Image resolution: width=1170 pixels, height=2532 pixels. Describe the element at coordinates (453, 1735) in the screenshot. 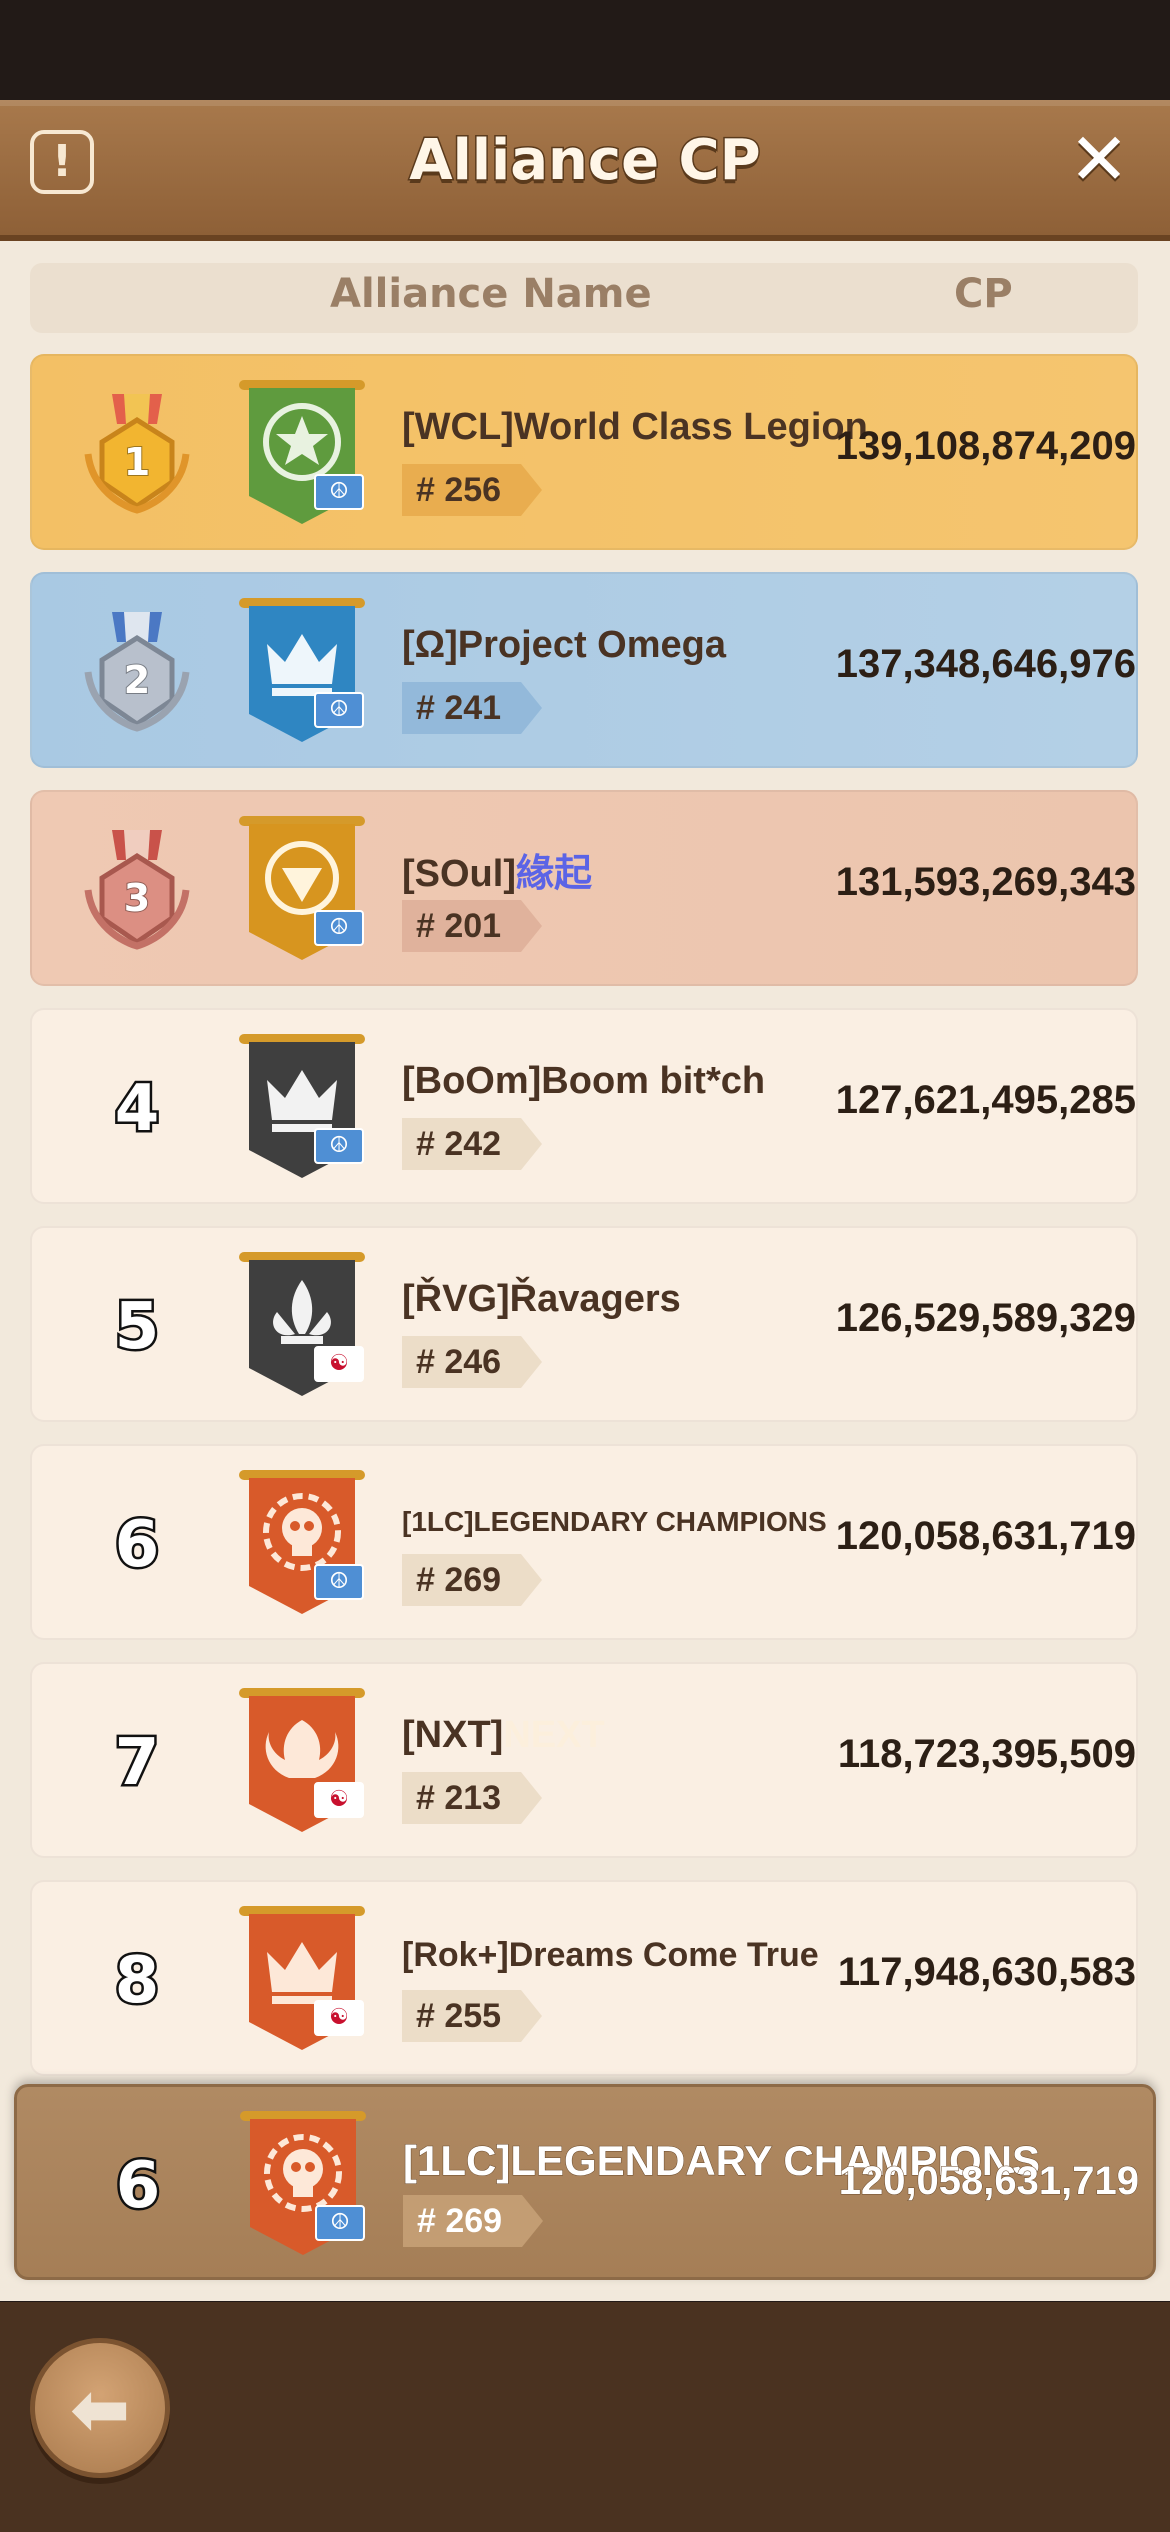

I see `alliance-tag: [NXT]` at that location.